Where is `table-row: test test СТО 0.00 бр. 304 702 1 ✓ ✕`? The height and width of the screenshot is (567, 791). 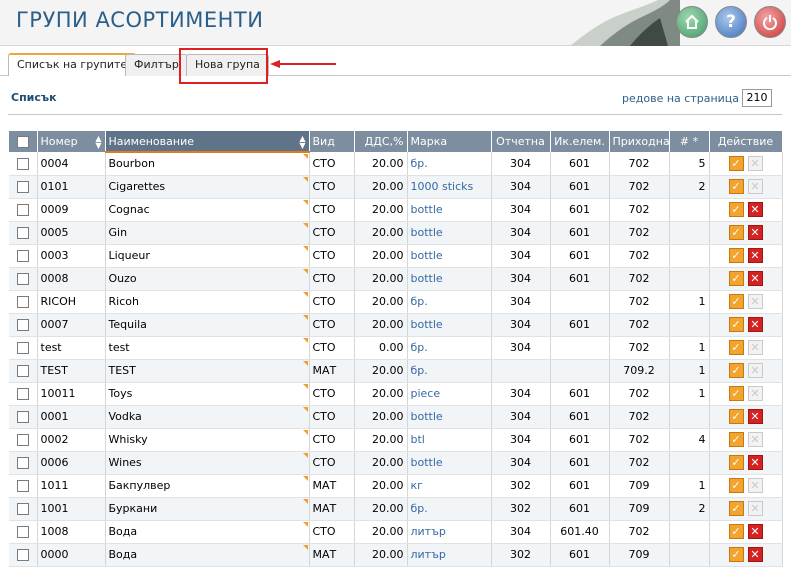 table-row: test test СТО 0.00 бр. 304 702 1 ✓ ✕ is located at coordinates (396, 348).